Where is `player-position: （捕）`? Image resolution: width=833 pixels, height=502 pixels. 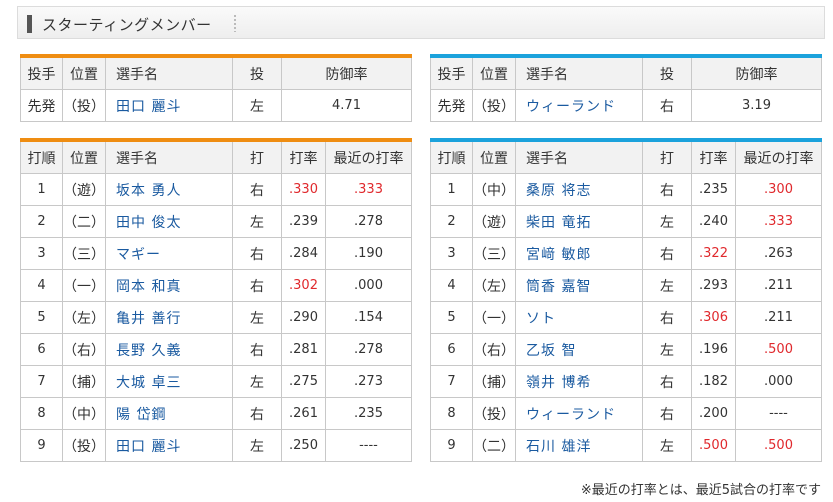 player-position: （捕） is located at coordinates (494, 381).